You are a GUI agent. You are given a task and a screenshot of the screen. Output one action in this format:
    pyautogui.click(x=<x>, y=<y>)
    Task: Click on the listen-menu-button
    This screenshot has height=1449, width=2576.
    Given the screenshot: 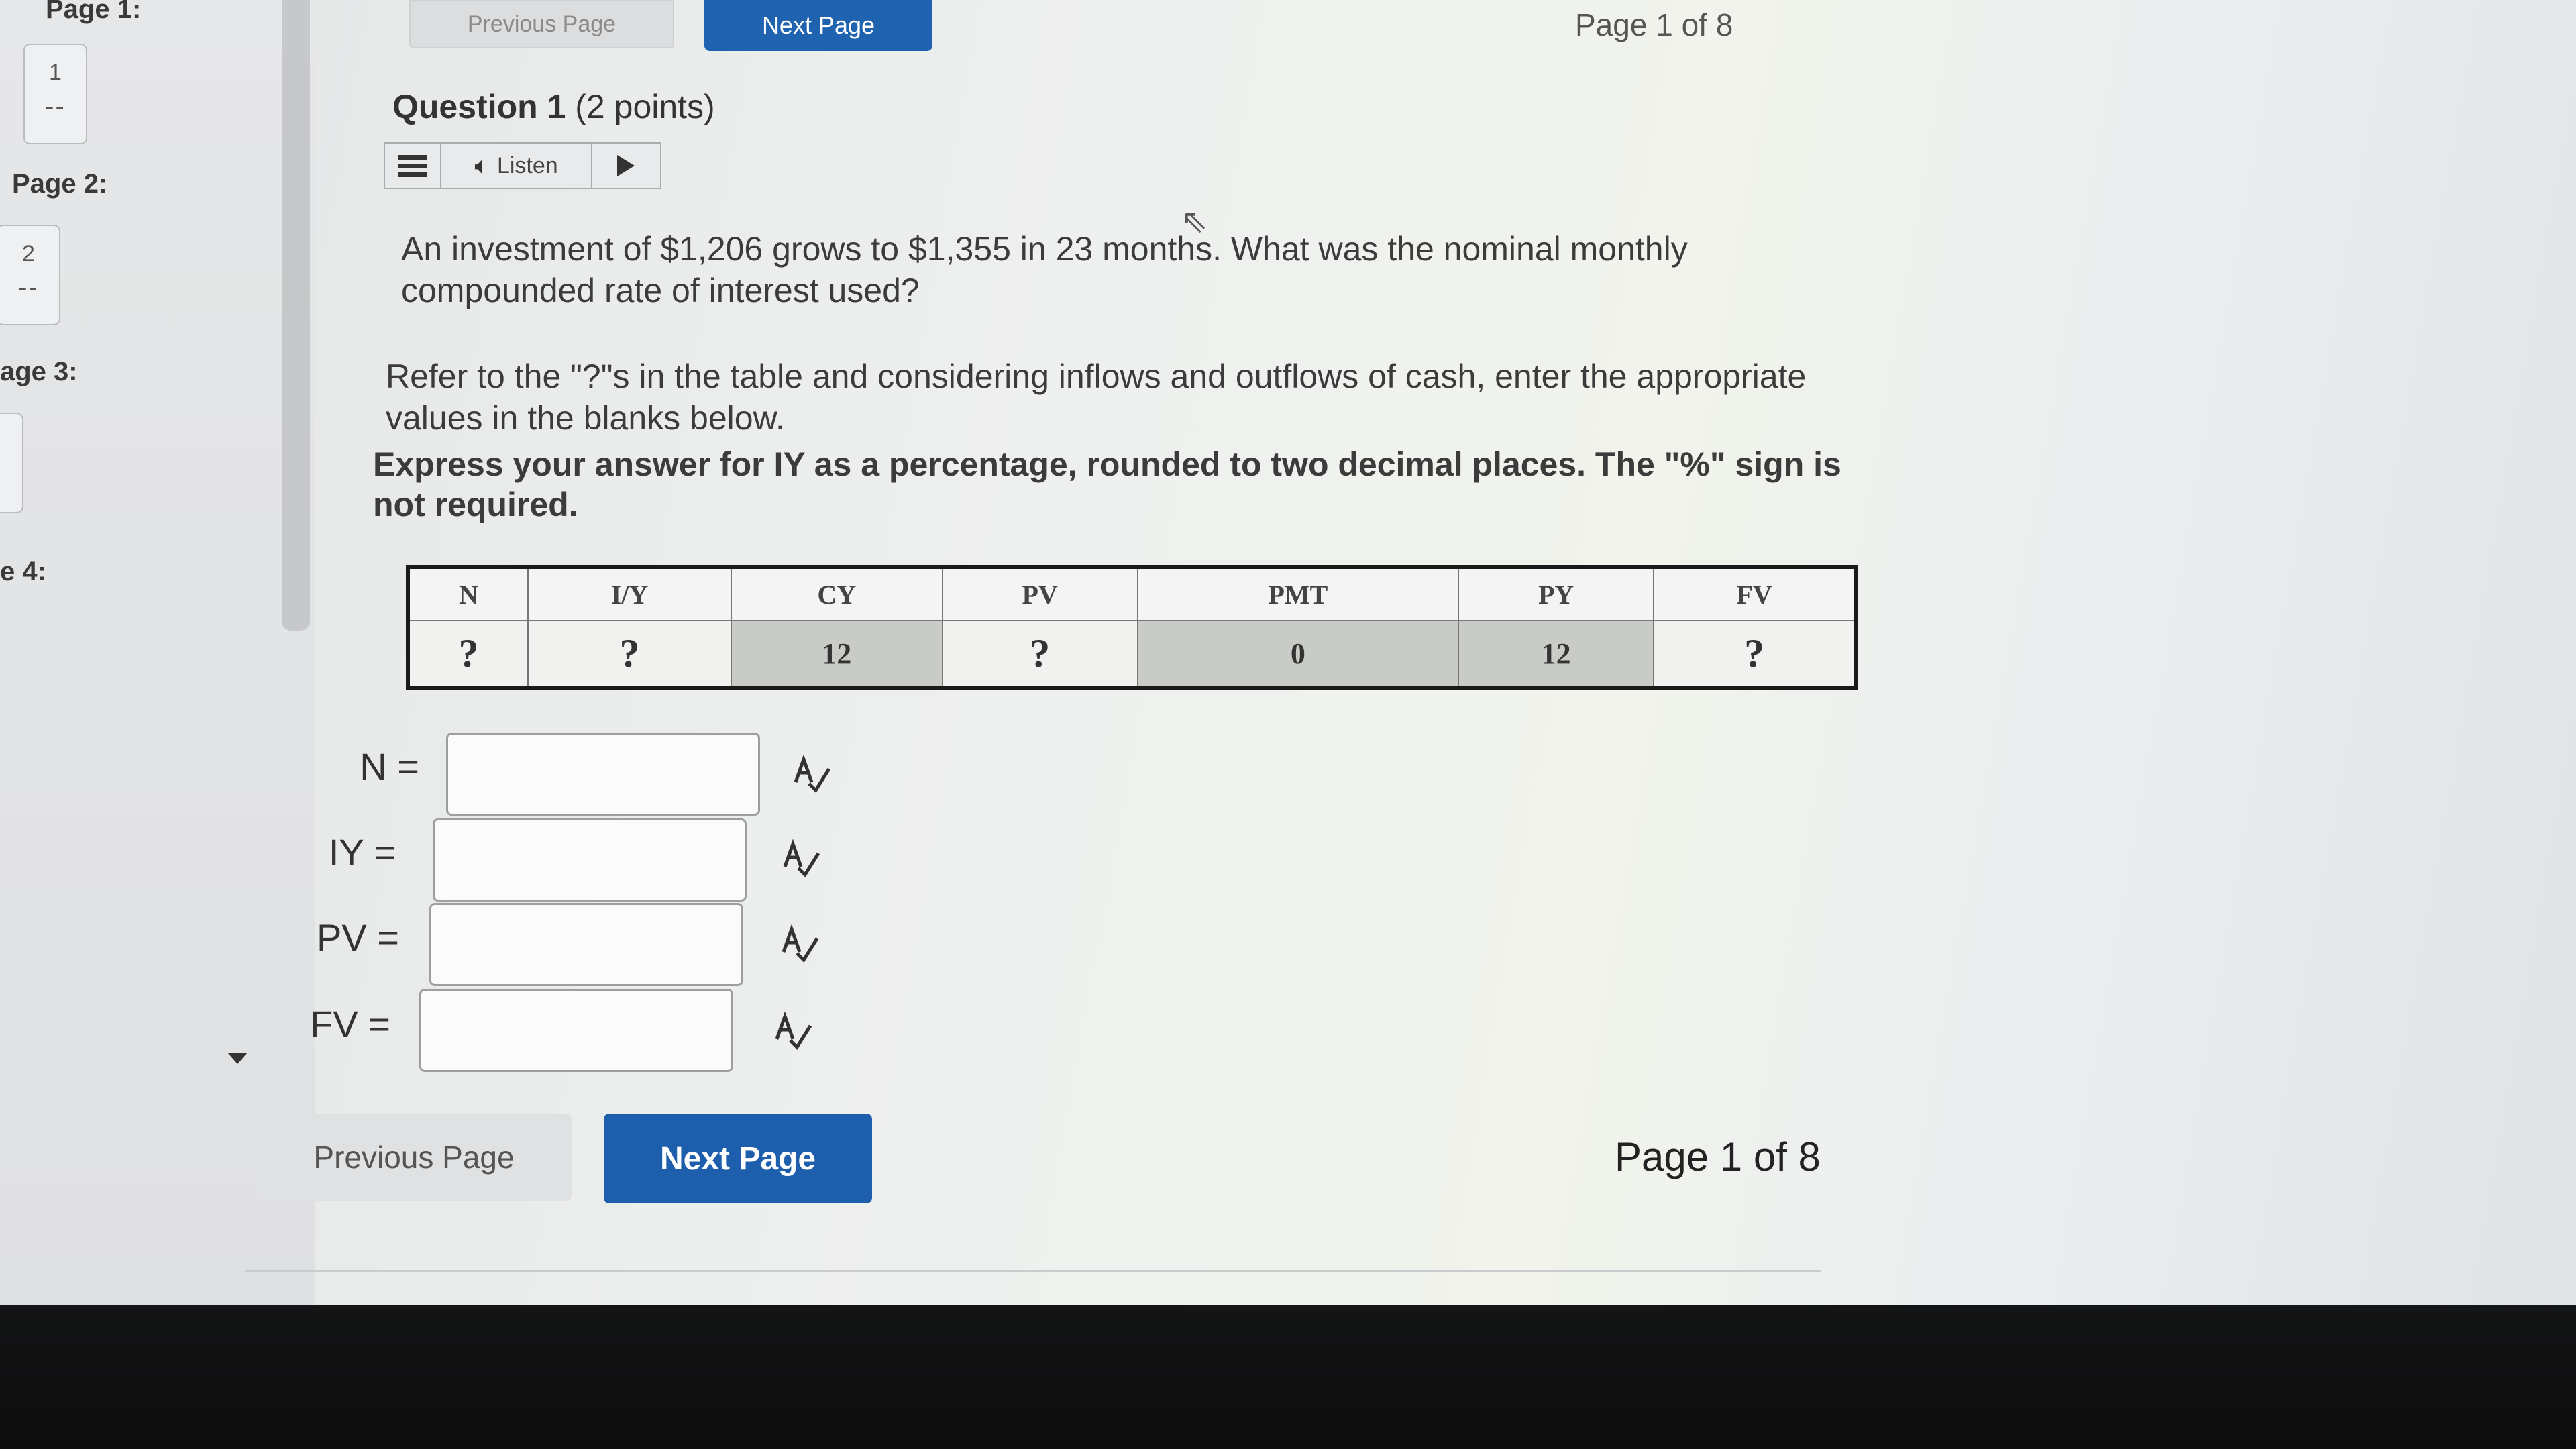 What is the action you would take?
    pyautogui.click(x=413, y=166)
    